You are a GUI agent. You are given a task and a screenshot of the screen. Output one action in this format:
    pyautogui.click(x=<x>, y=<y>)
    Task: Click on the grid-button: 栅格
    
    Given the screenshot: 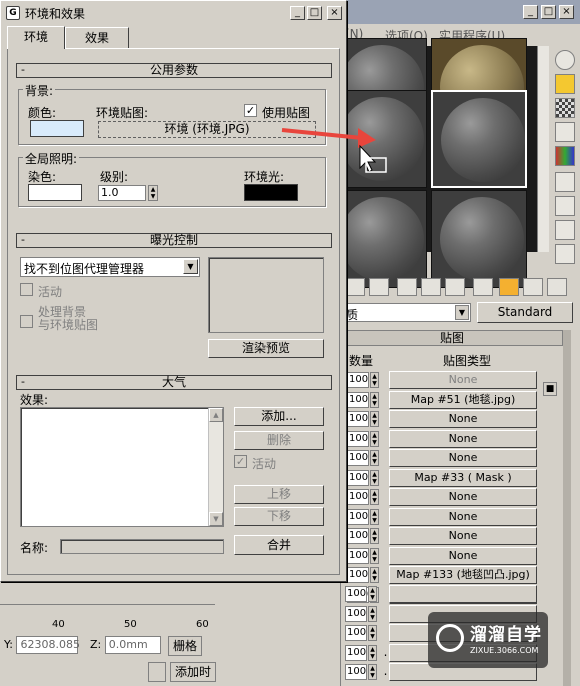 What is the action you would take?
    pyautogui.click(x=185, y=646)
    